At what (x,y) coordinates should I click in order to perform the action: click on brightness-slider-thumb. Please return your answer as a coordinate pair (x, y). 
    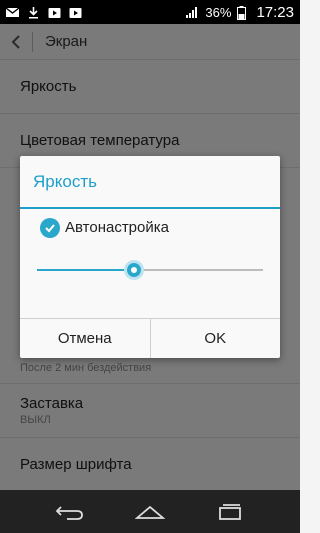
    Looking at the image, I should click on (134, 270).